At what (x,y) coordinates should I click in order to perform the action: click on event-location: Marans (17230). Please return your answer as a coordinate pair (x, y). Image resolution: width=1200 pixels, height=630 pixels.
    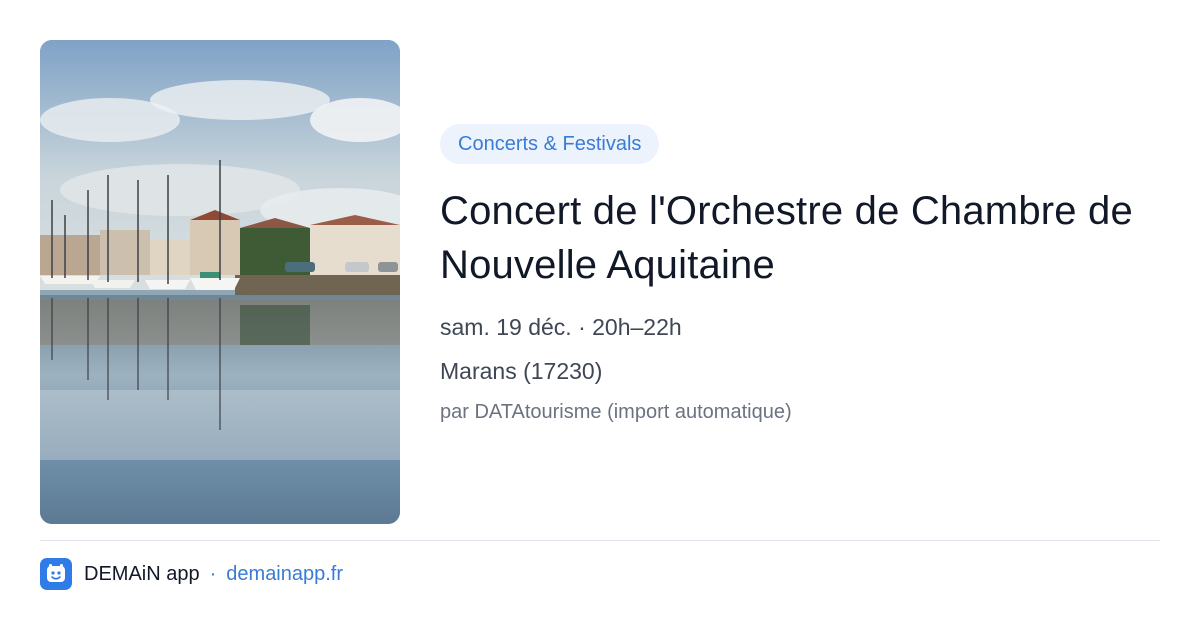
    Looking at the image, I should click on (521, 371).